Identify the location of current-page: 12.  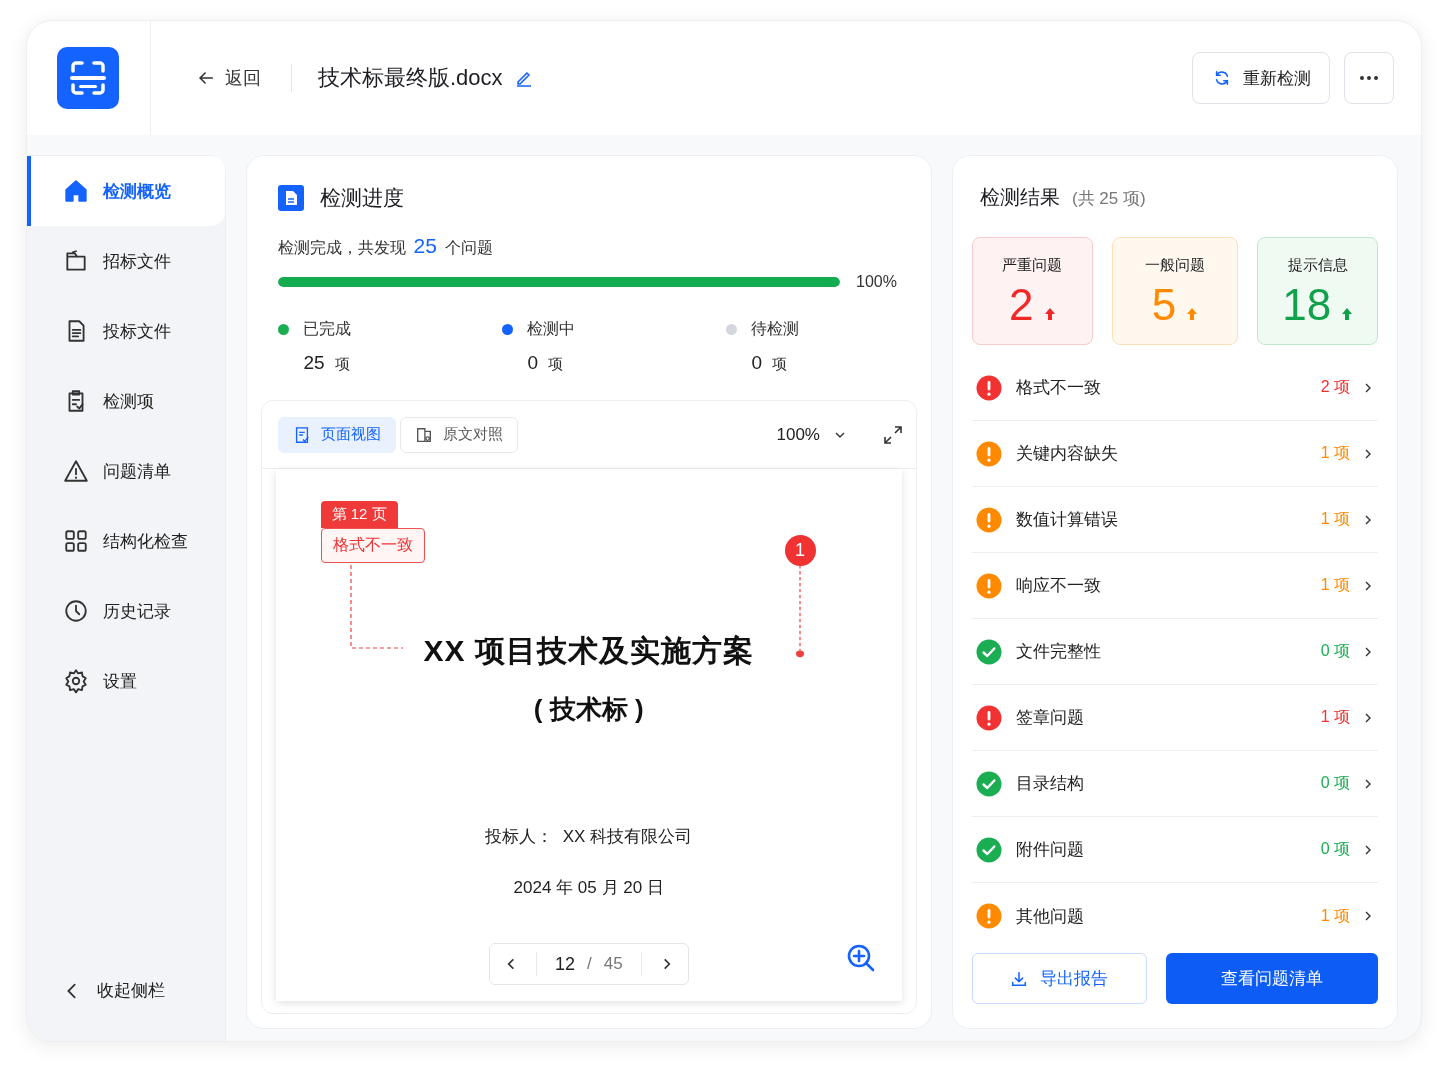
(564, 964).